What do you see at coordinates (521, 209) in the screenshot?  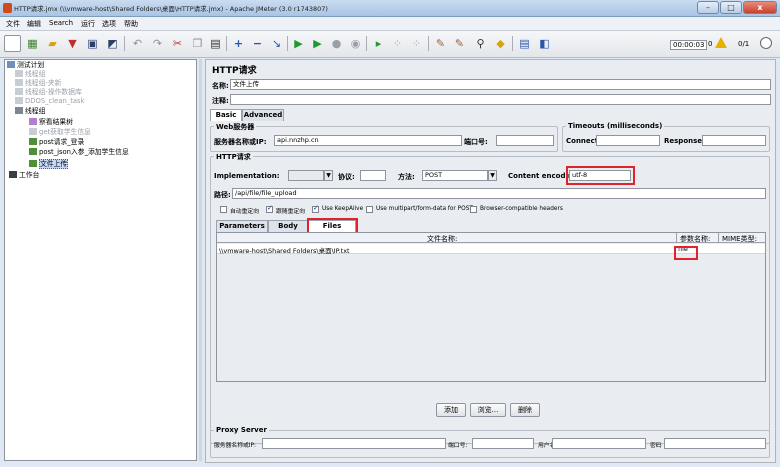 I see `browser-headers-label: Browser-compatible headers` at bounding box center [521, 209].